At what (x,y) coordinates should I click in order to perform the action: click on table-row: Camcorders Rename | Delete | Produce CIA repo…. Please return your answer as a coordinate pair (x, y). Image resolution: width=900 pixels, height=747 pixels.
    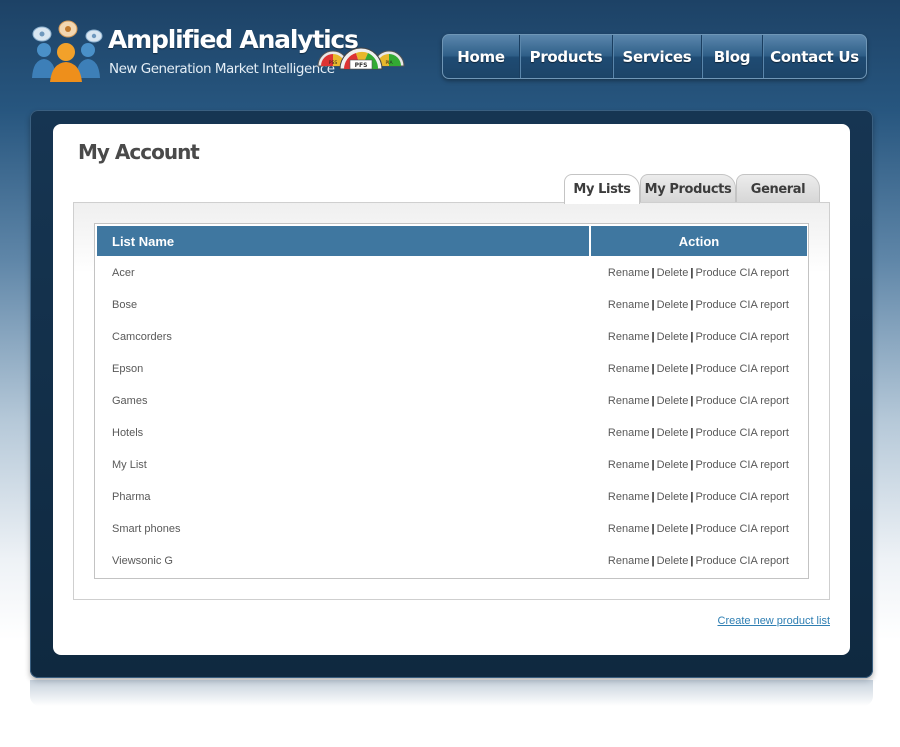
    Looking at the image, I should click on (452, 337).